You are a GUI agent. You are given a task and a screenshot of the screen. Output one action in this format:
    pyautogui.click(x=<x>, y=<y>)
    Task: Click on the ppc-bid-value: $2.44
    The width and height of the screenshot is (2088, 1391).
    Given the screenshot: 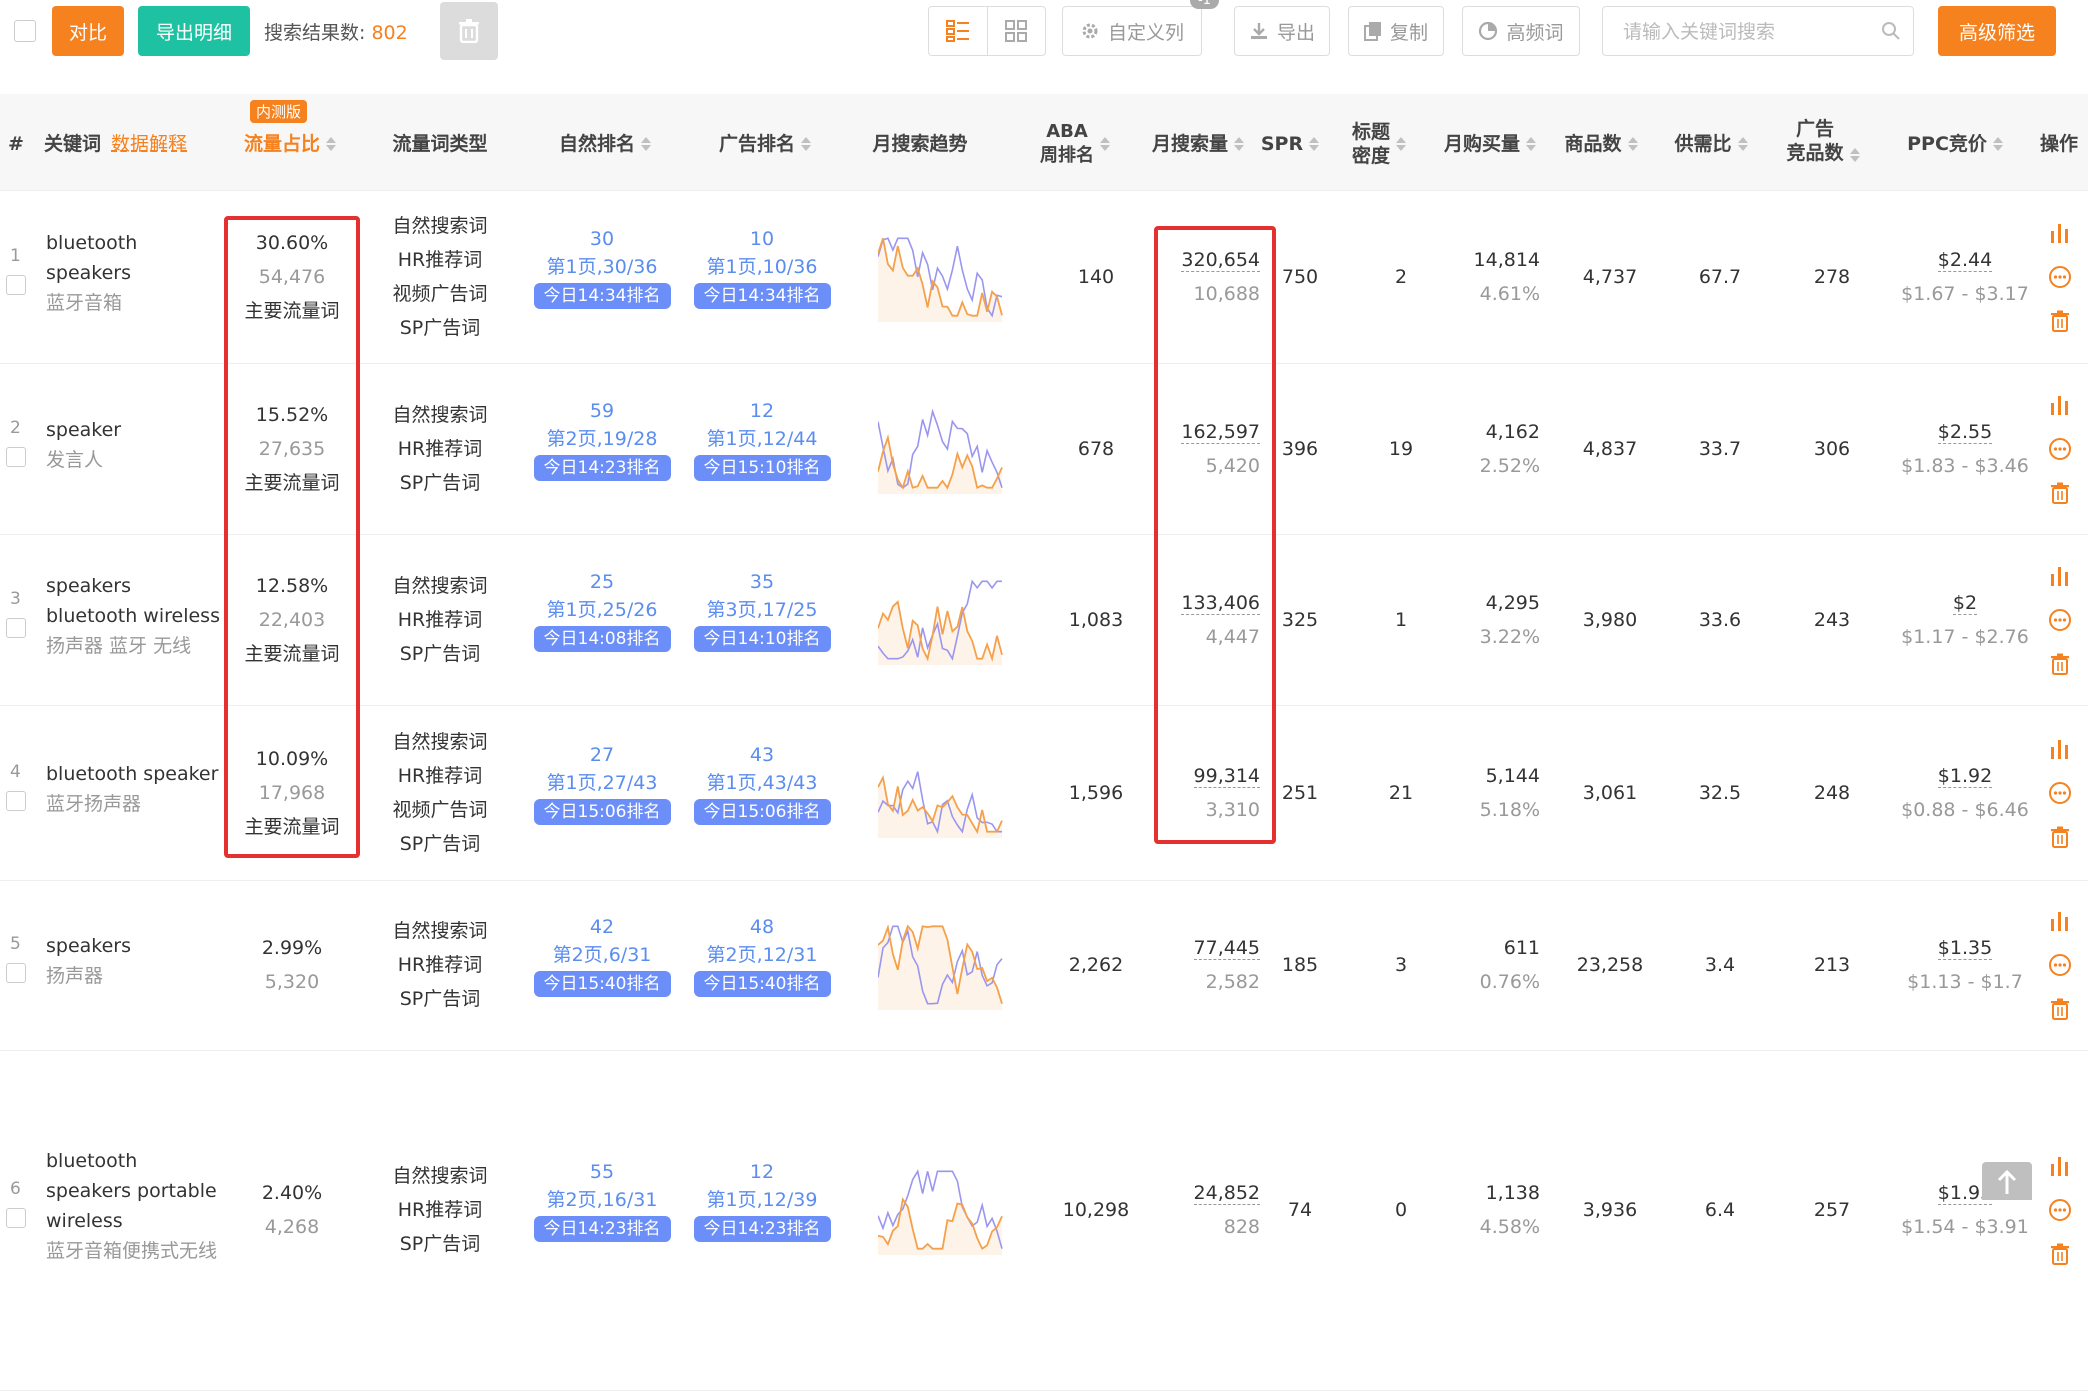 What is the action you would take?
    pyautogui.click(x=1965, y=260)
    